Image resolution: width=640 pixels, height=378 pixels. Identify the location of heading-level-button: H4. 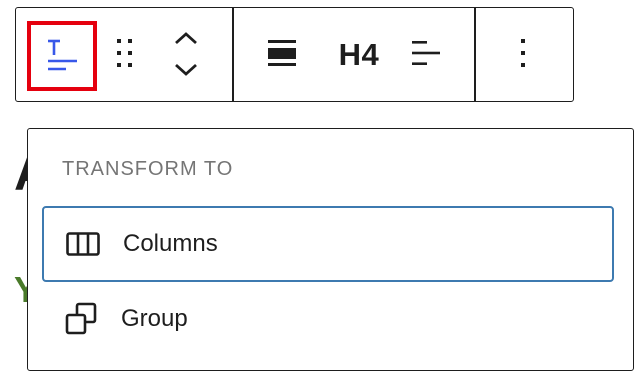
(359, 55).